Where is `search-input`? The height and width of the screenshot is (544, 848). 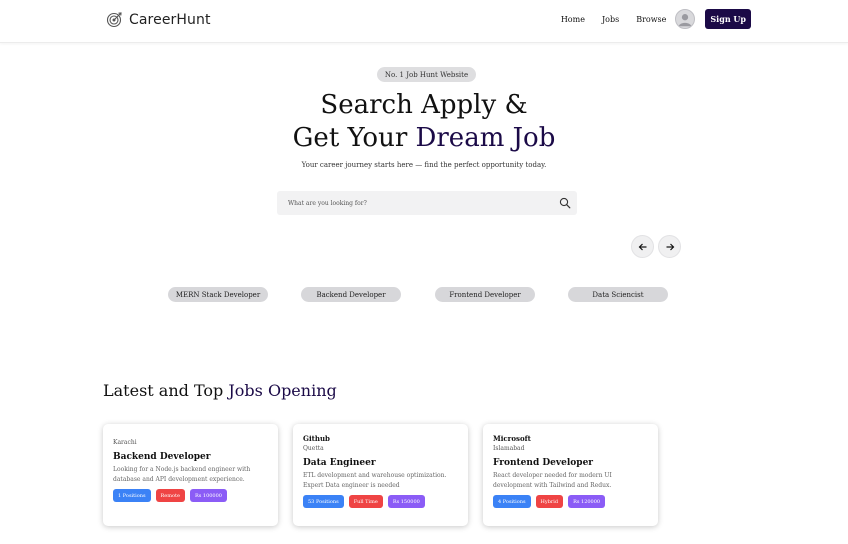
search-input is located at coordinates (412, 203).